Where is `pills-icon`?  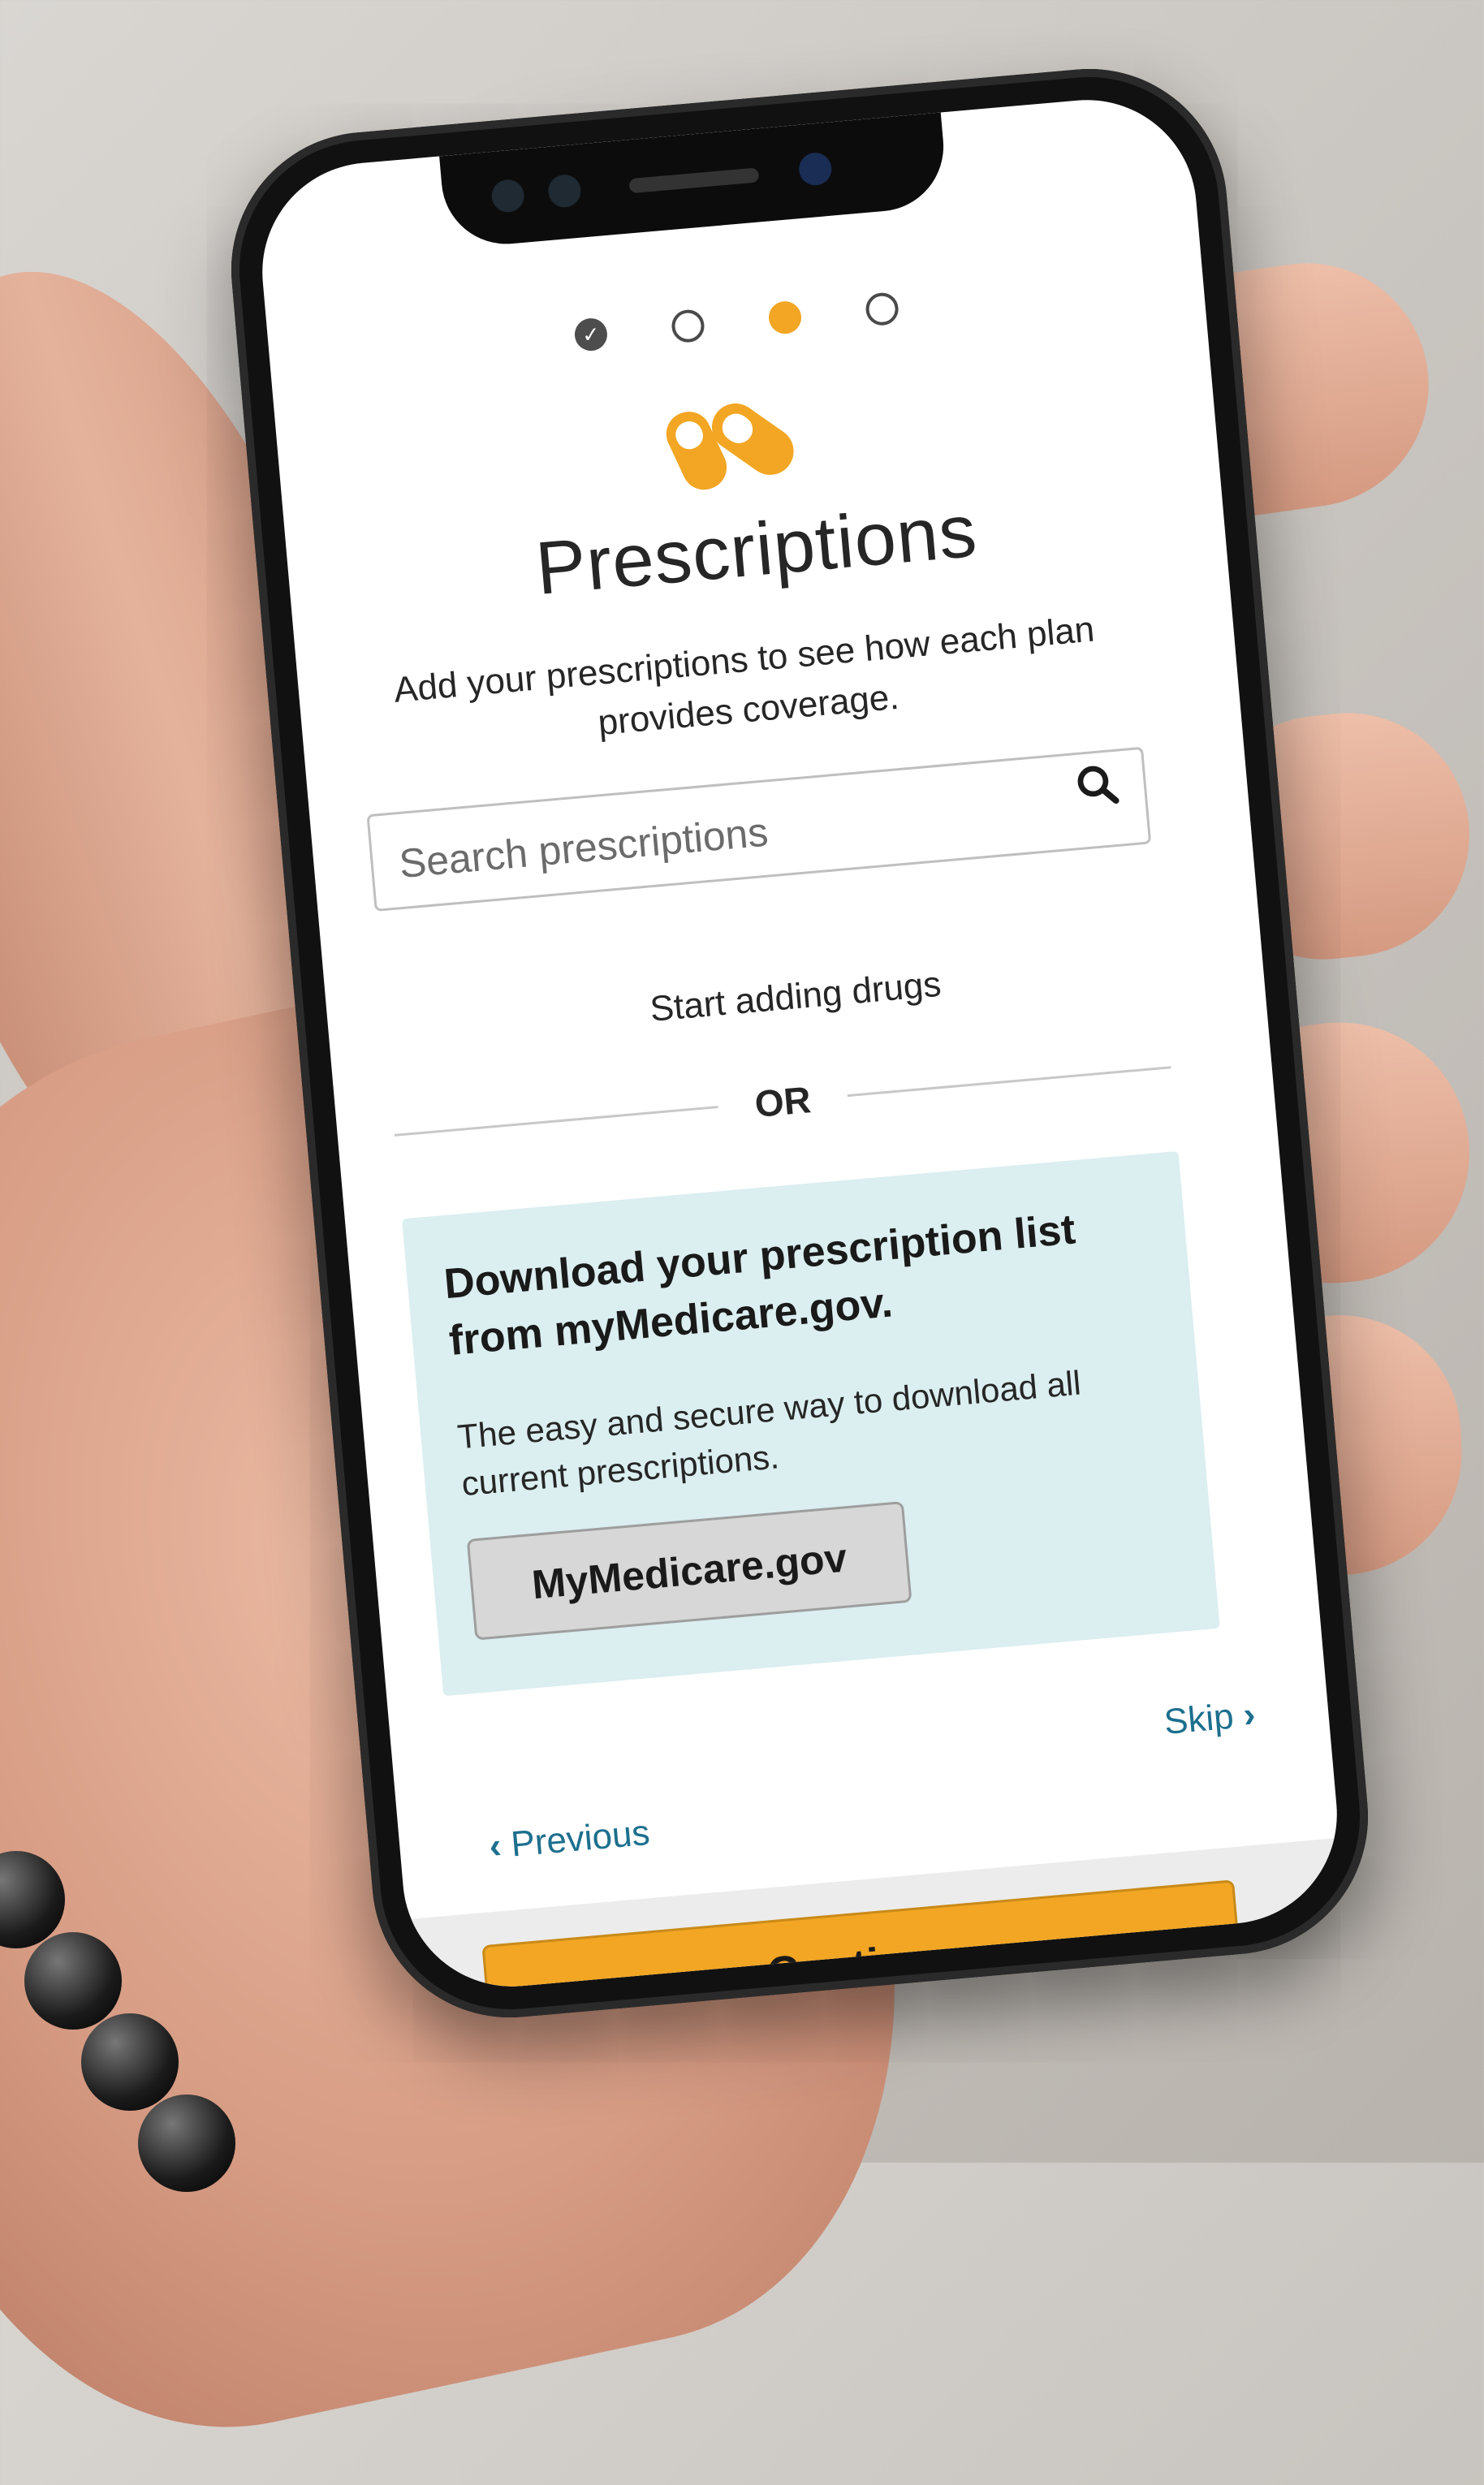 pills-icon is located at coordinates (730, 446).